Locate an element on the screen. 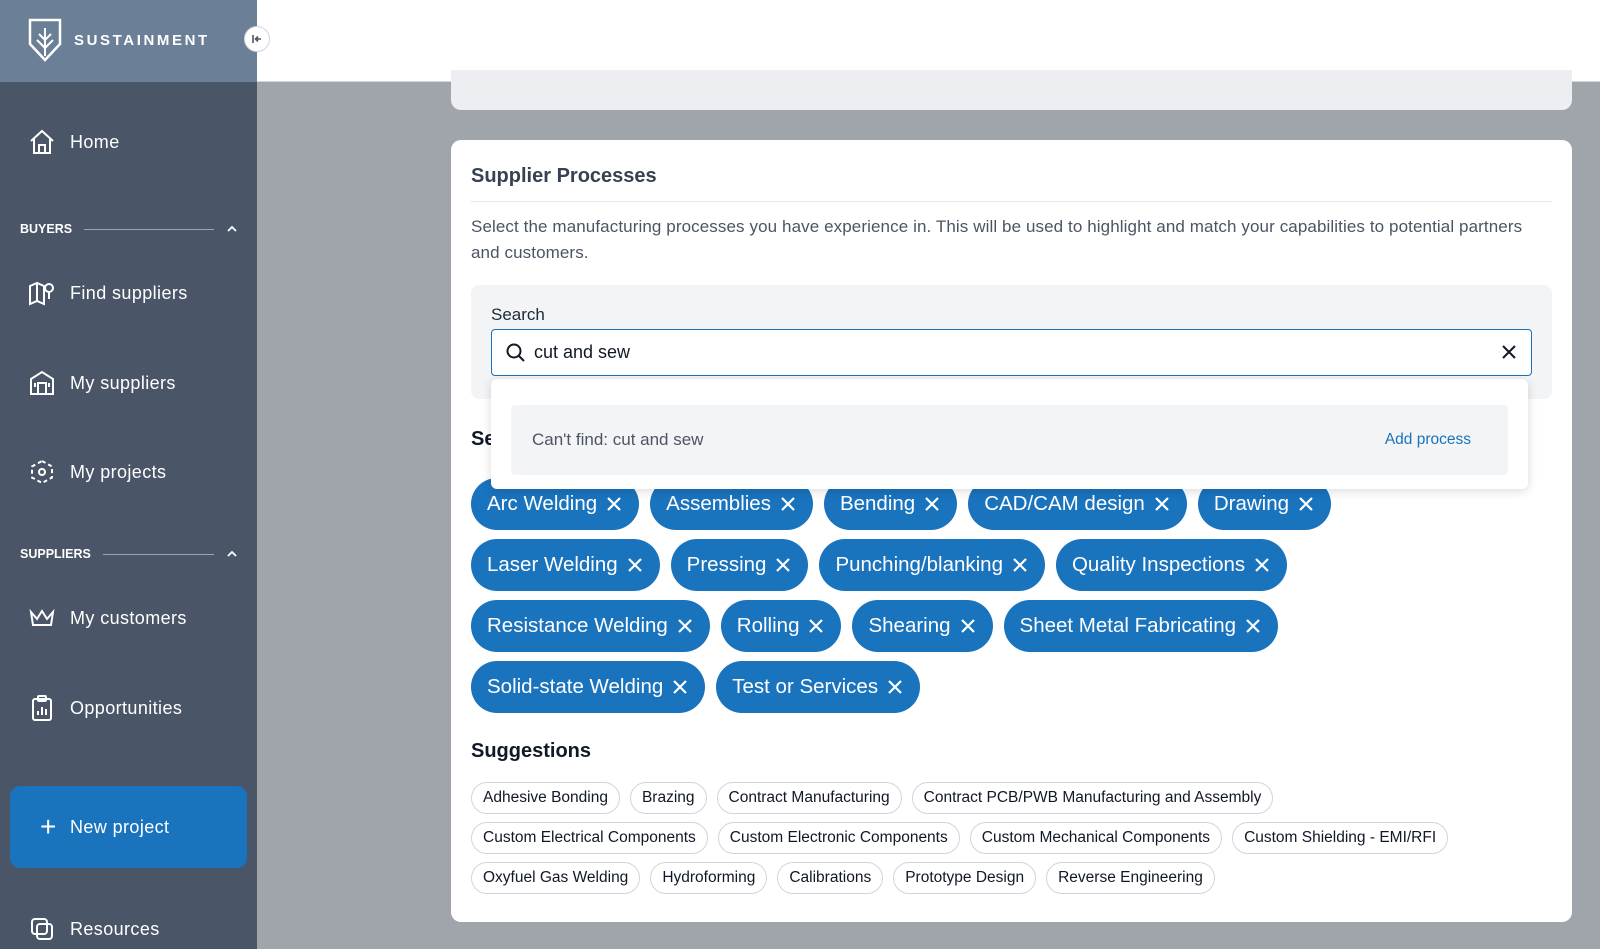 Image resolution: width=1600 pixels, height=949 pixels. nav-home: Home is located at coordinates (128, 142).